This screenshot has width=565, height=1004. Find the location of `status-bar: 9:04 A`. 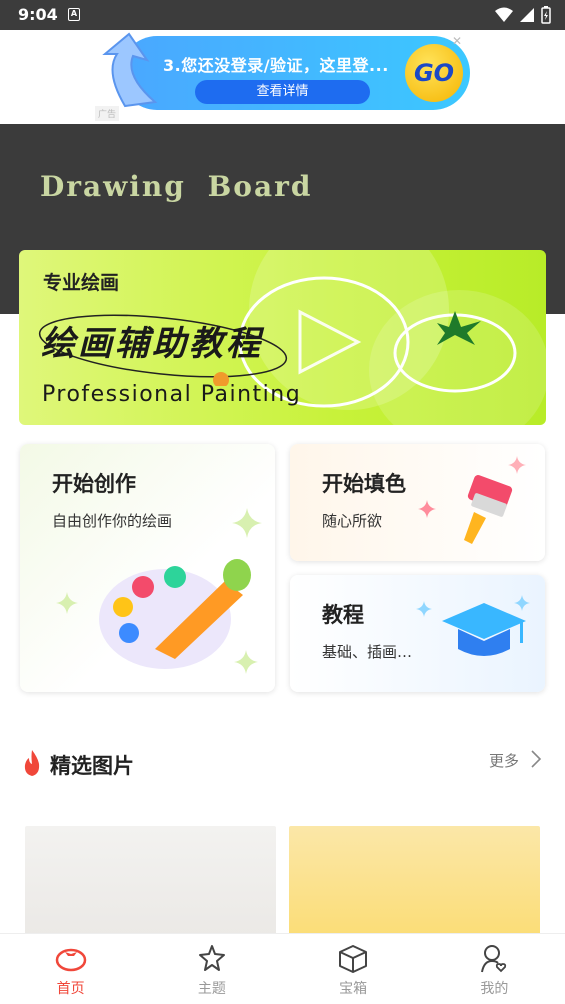

status-bar: 9:04 A is located at coordinates (282, 15).